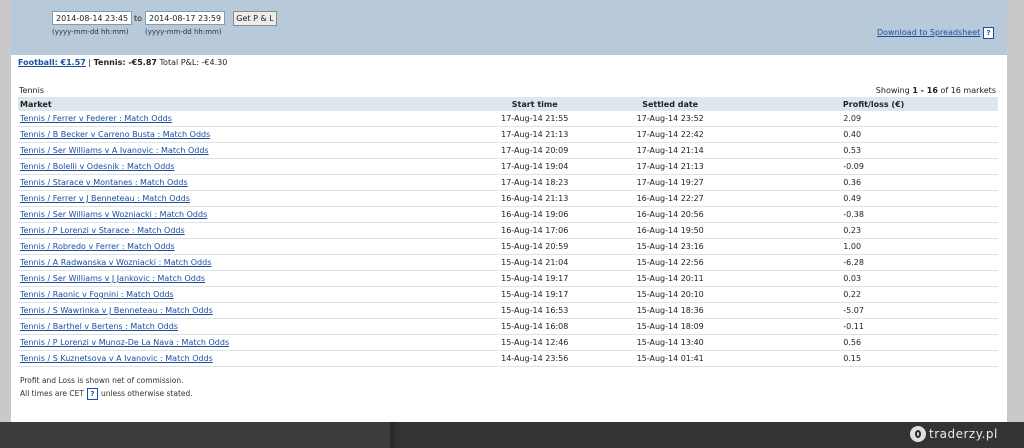 The height and width of the screenshot is (448, 1024). Describe the element at coordinates (670, 262) in the screenshot. I see `settled-date-cell: 15-Aug-14 22:56` at that location.